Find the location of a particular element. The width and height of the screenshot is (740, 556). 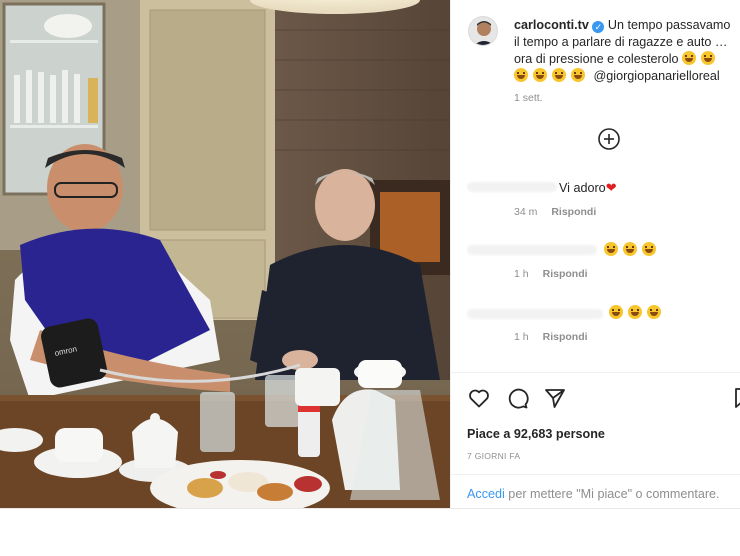

avatar-image is located at coordinates (483, 31).